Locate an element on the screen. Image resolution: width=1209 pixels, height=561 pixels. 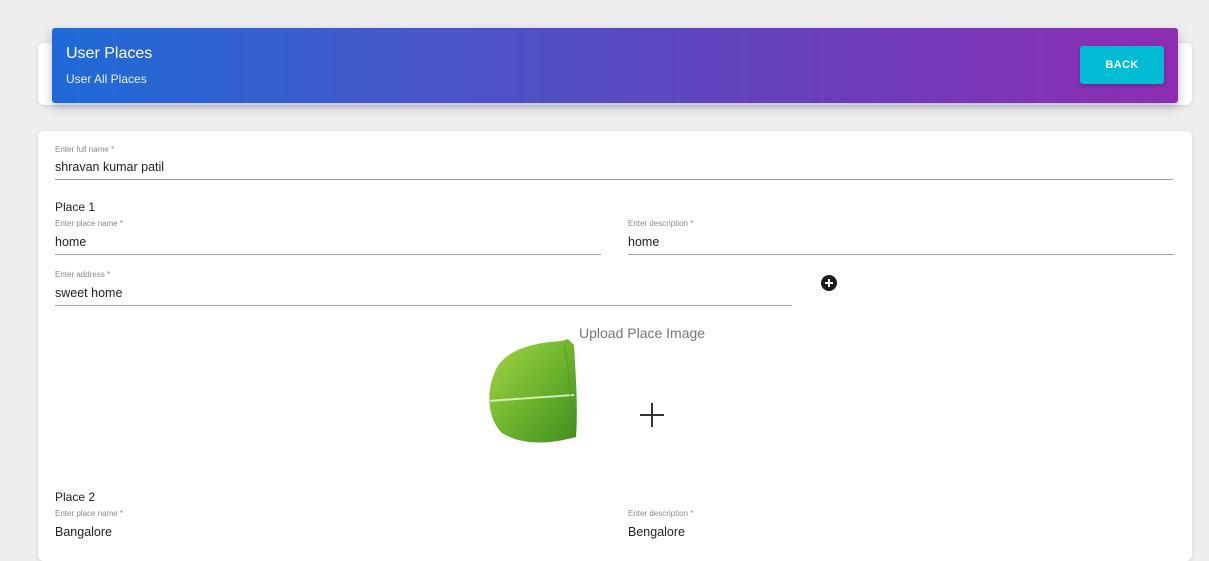
place-1-description-label: Enter description * is located at coordinates (661, 223).